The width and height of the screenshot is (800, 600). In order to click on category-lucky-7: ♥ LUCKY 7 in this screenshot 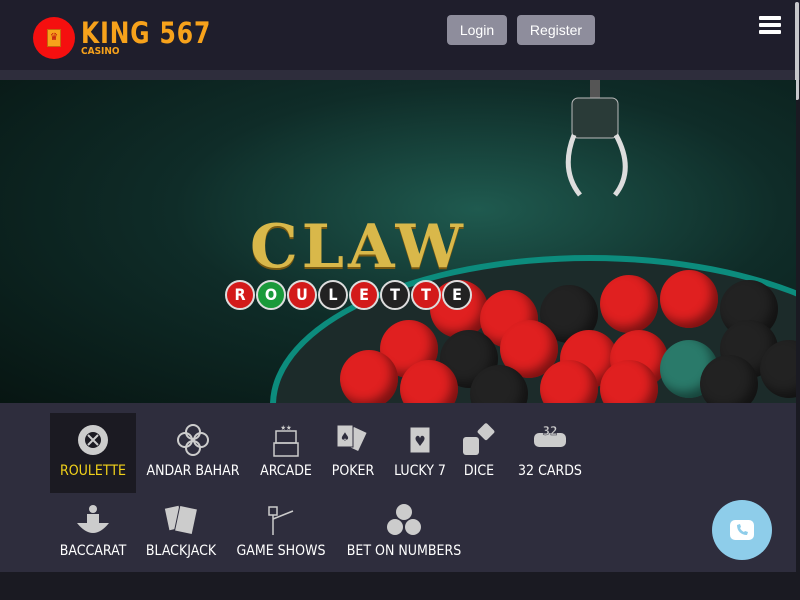, I will do `click(420, 453)`.